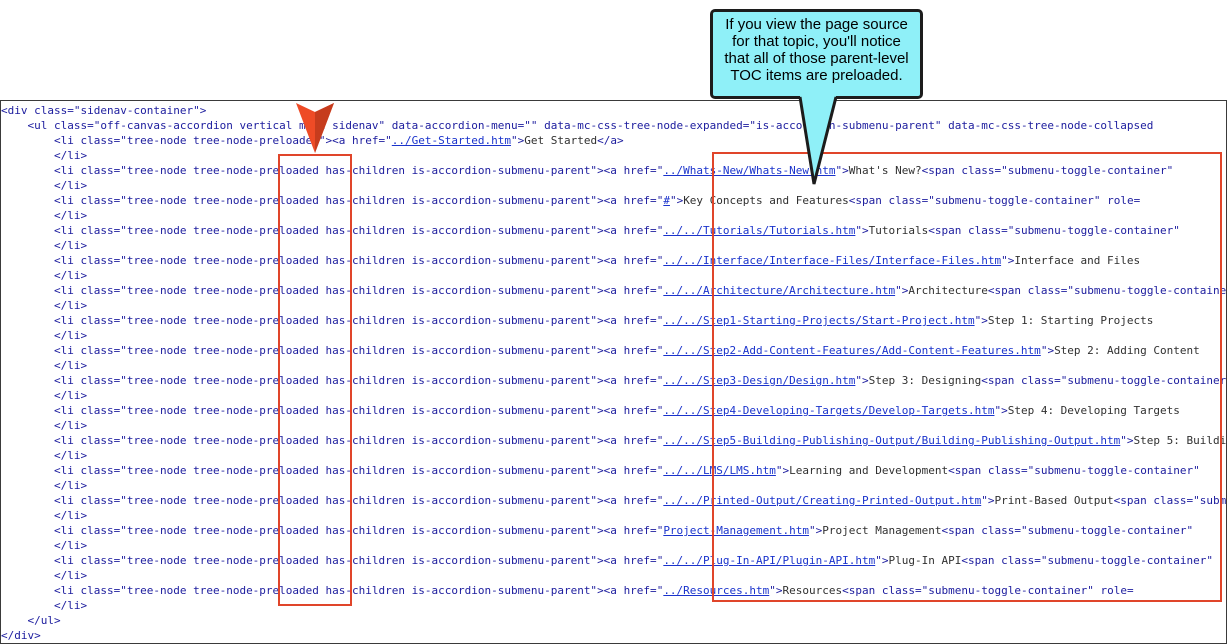 This screenshot has height=644, width=1227. Describe the element at coordinates (203, 110) in the screenshot. I see `code-token: >` at that location.